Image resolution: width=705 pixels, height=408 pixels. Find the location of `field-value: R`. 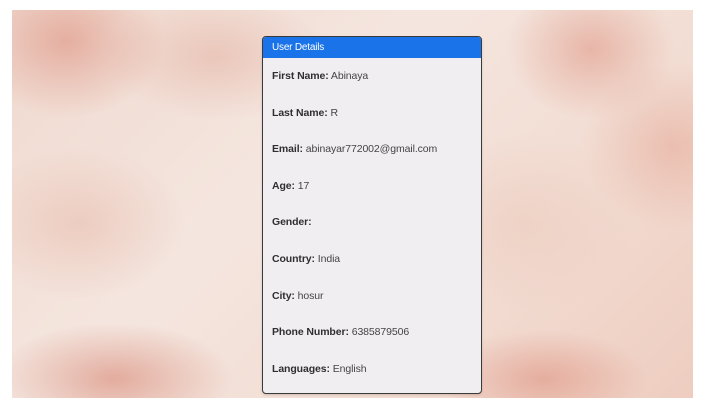

field-value: R is located at coordinates (334, 112).